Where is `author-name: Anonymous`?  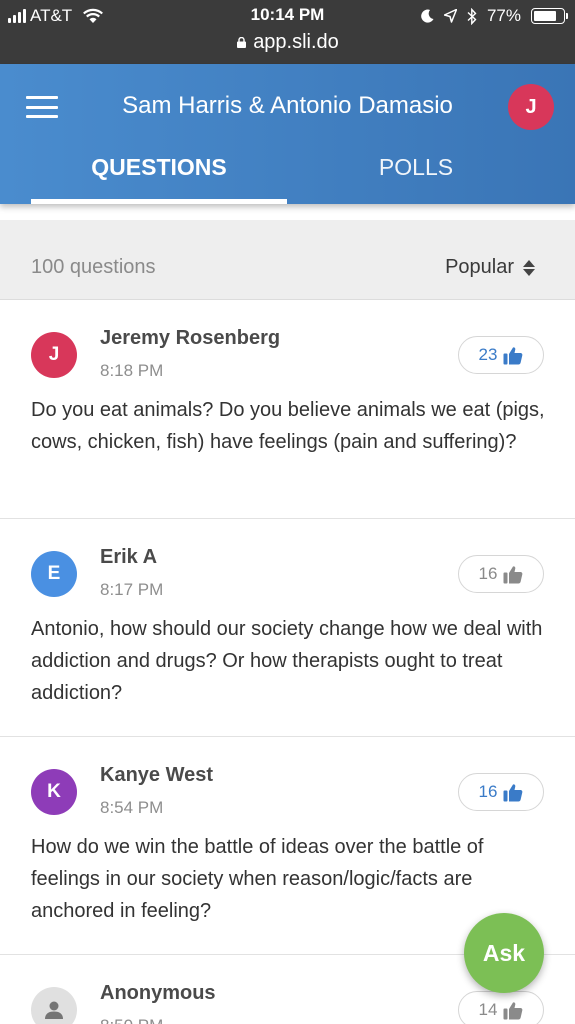
author-name: Anonymous is located at coordinates (158, 993).